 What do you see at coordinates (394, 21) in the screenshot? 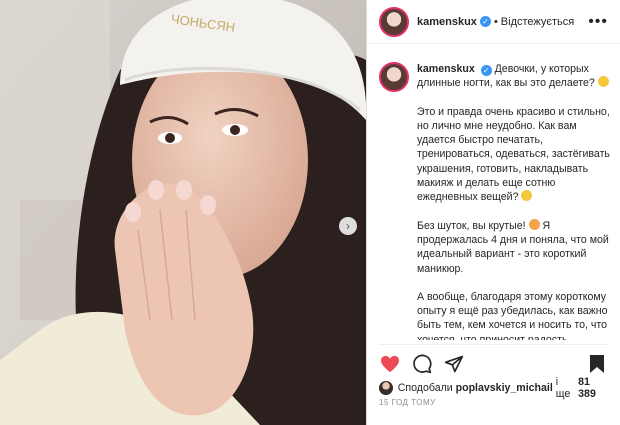
I see `avatar` at bounding box center [394, 21].